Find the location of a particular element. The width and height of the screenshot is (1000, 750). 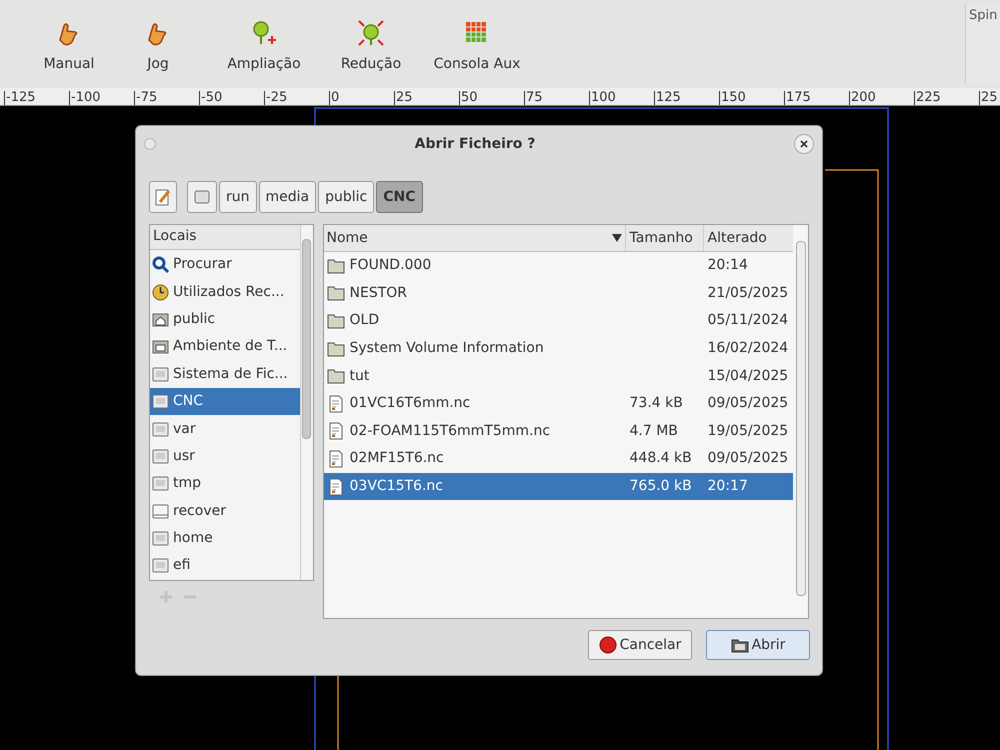

desktop-folder-icon is located at coordinates (160, 347).